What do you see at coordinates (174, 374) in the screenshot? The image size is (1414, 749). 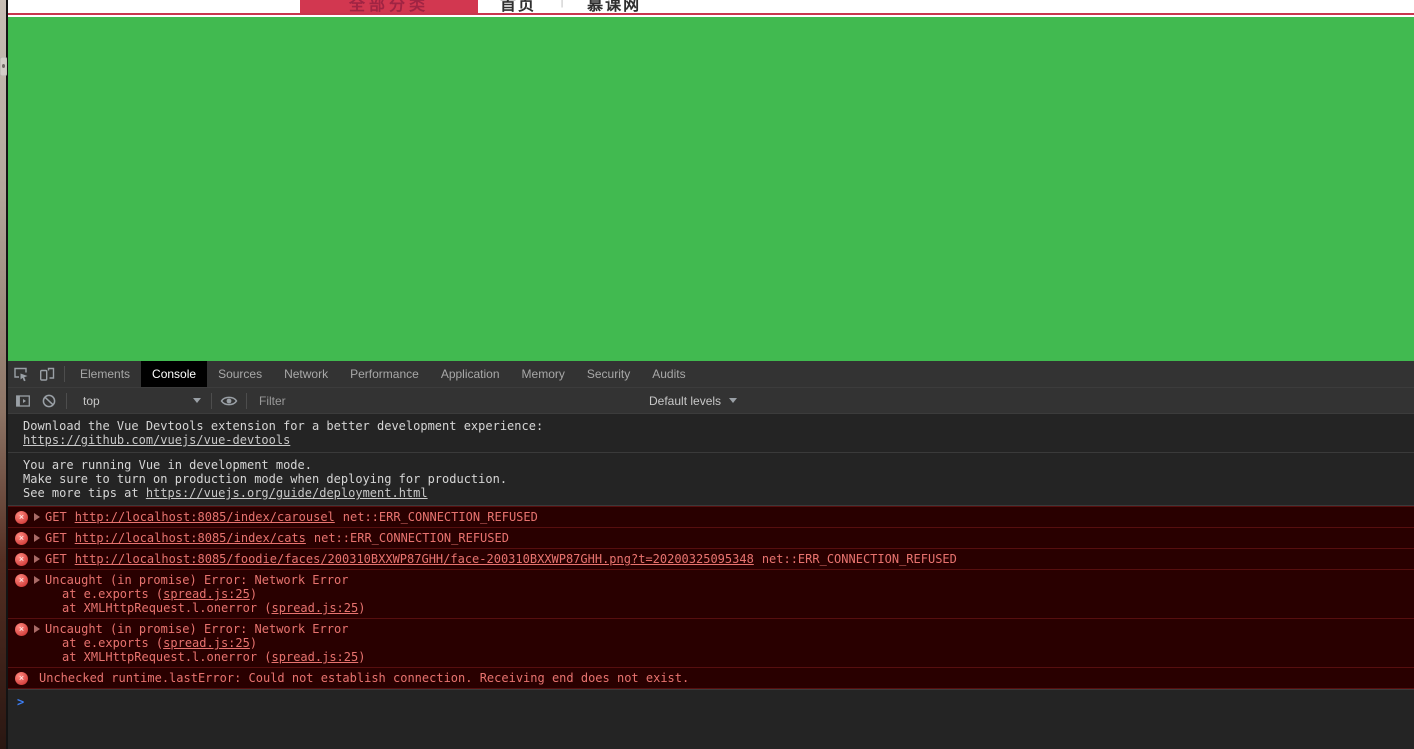 I see `tab-console: Console` at bounding box center [174, 374].